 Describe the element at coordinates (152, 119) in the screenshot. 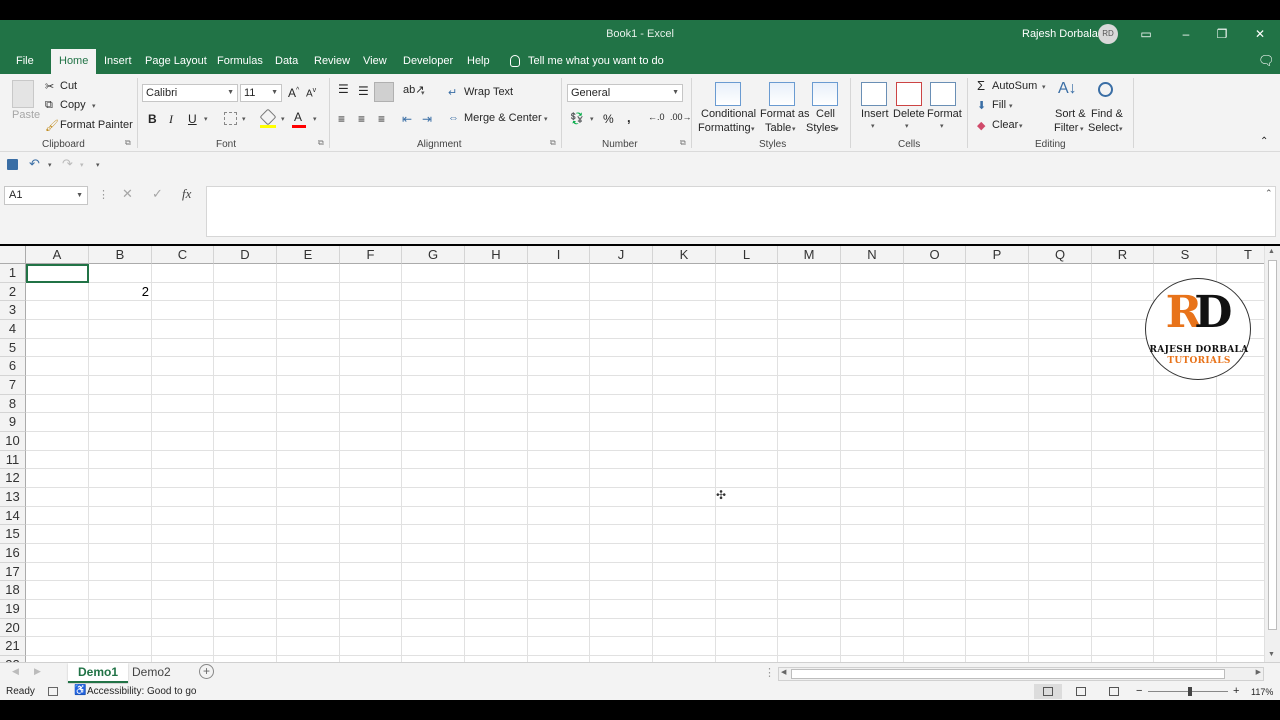

I see `bold-button: B` at that location.